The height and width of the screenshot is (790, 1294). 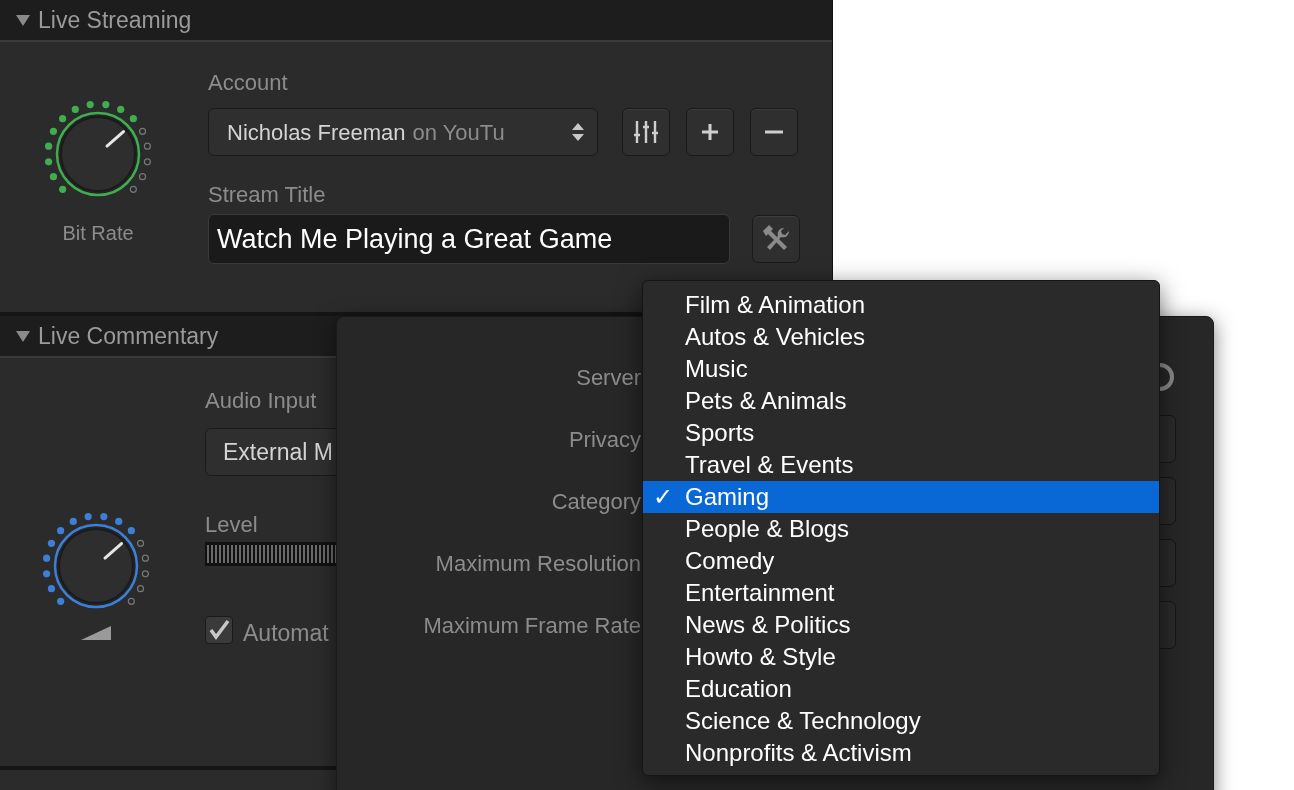 I want to click on settings-button, so click(x=646, y=132).